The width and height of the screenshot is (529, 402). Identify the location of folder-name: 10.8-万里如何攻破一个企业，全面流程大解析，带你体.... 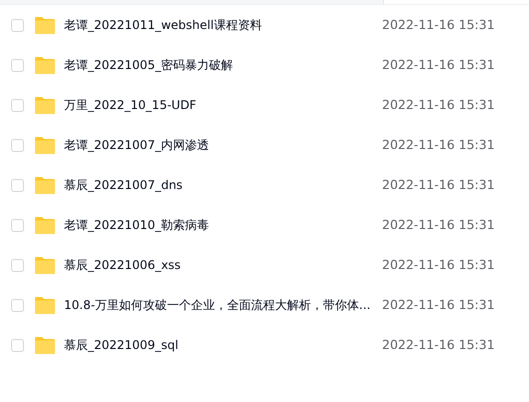
(223, 305).